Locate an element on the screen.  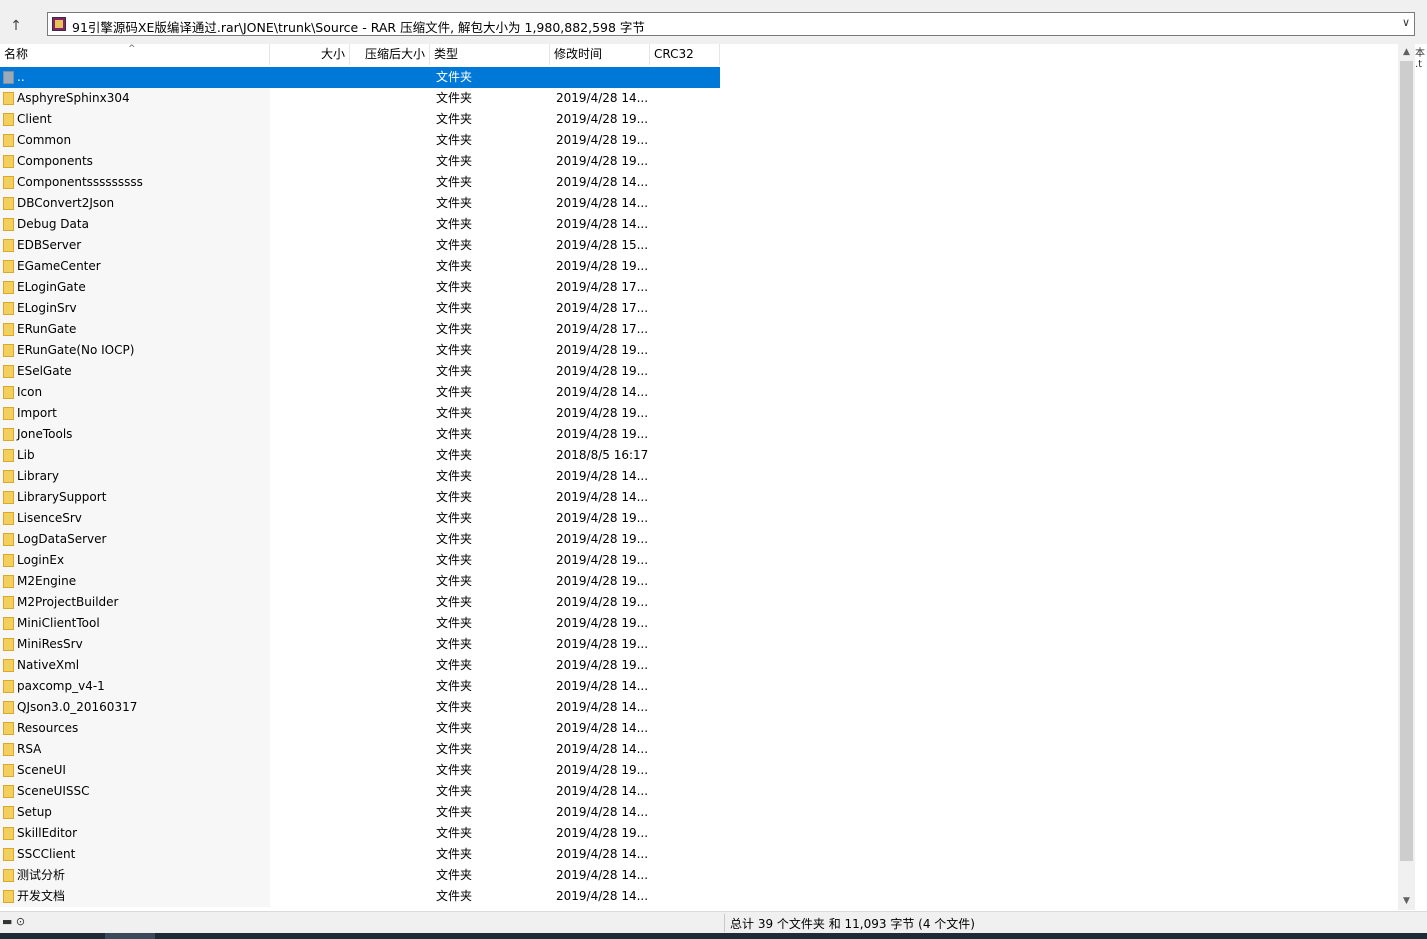
scroll-thumb is located at coordinates (1406, 461).